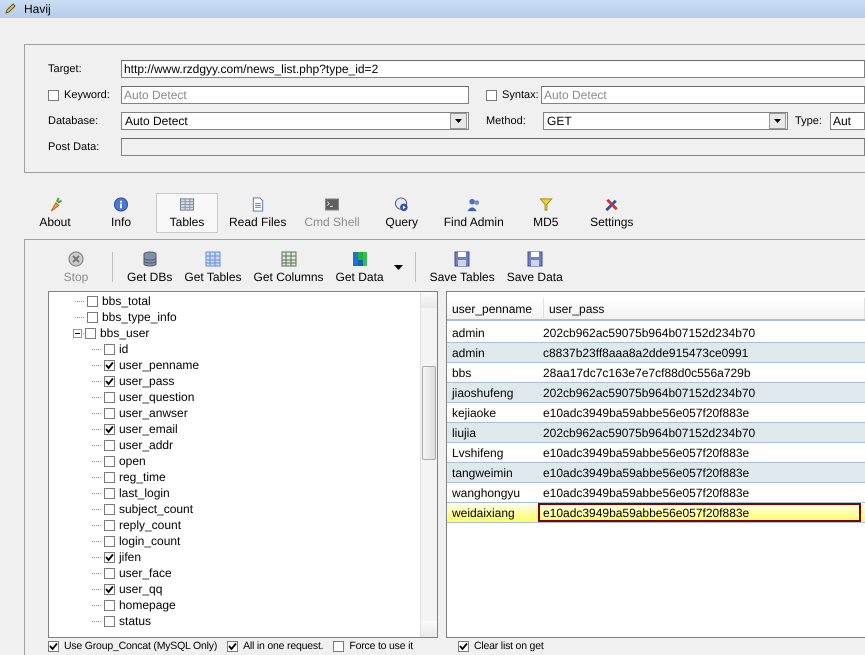 Image resolution: width=865 pixels, height=655 pixels. Describe the element at coordinates (213, 267) in the screenshot. I see `toolbar-button: Get Tables` at that location.